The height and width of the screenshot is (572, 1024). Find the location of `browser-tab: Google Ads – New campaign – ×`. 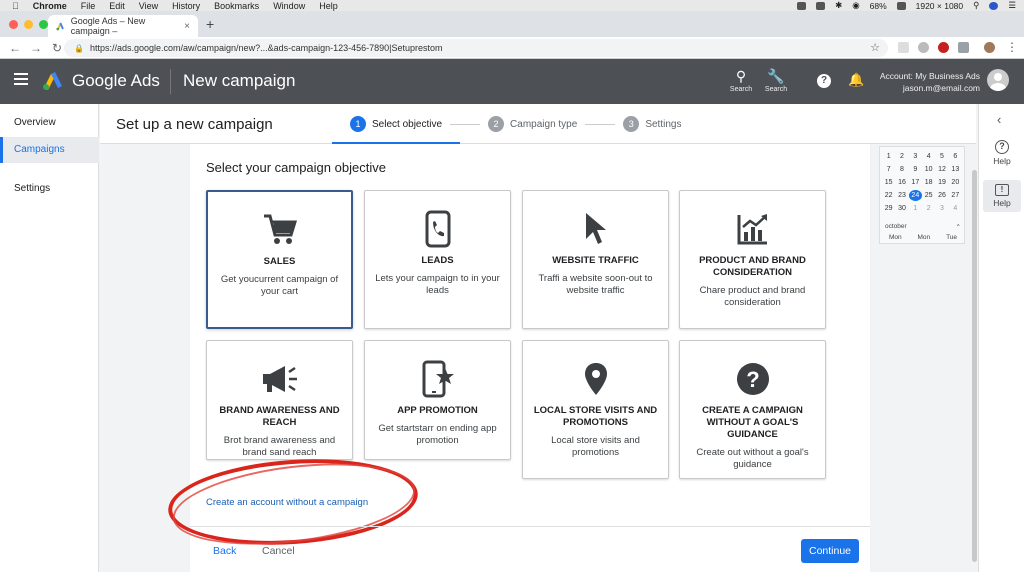

browser-tab: Google Ads – New campaign – × is located at coordinates (123, 26).